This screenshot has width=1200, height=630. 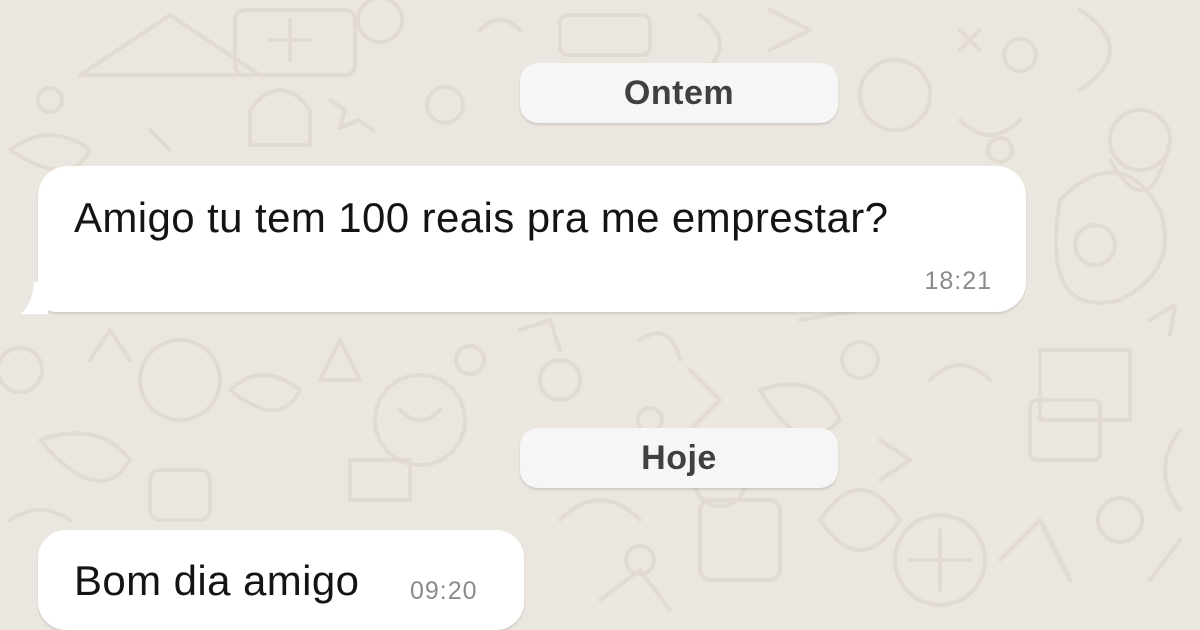 I want to click on message-text: Amigo tu tem 100 reais pra me emprestar?, so click(x=481, y=217).